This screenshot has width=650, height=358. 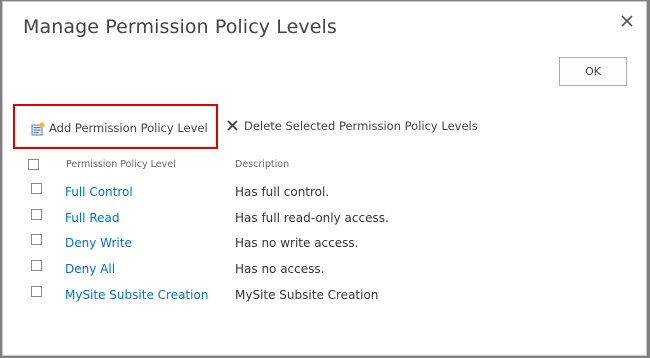 I want to click on close-icon, so click(x=627, y=21).